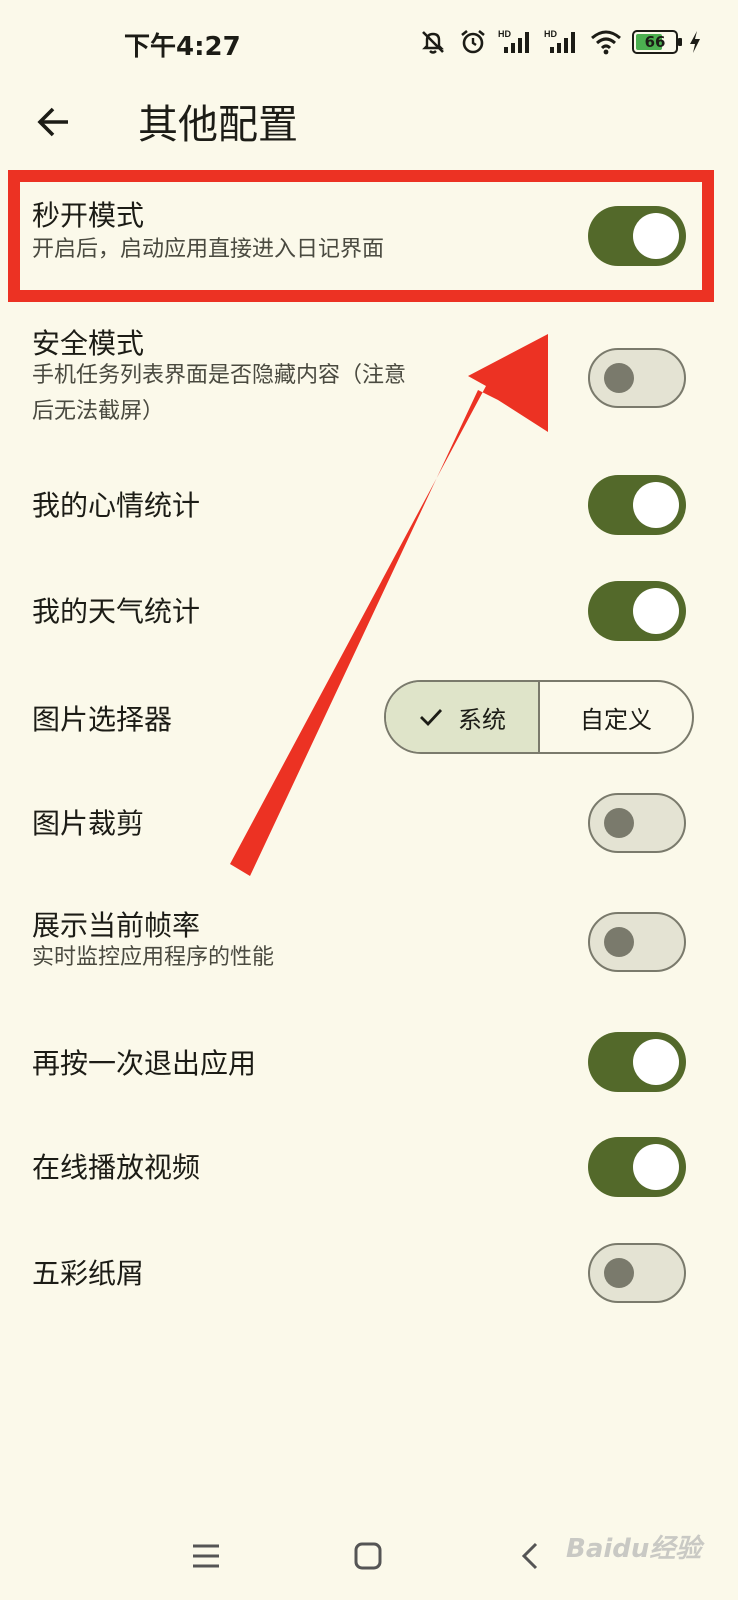  What do you see at coordinates (431, 718) in the screenshot?
I see `check-icon` at bounding box center [431, 718].